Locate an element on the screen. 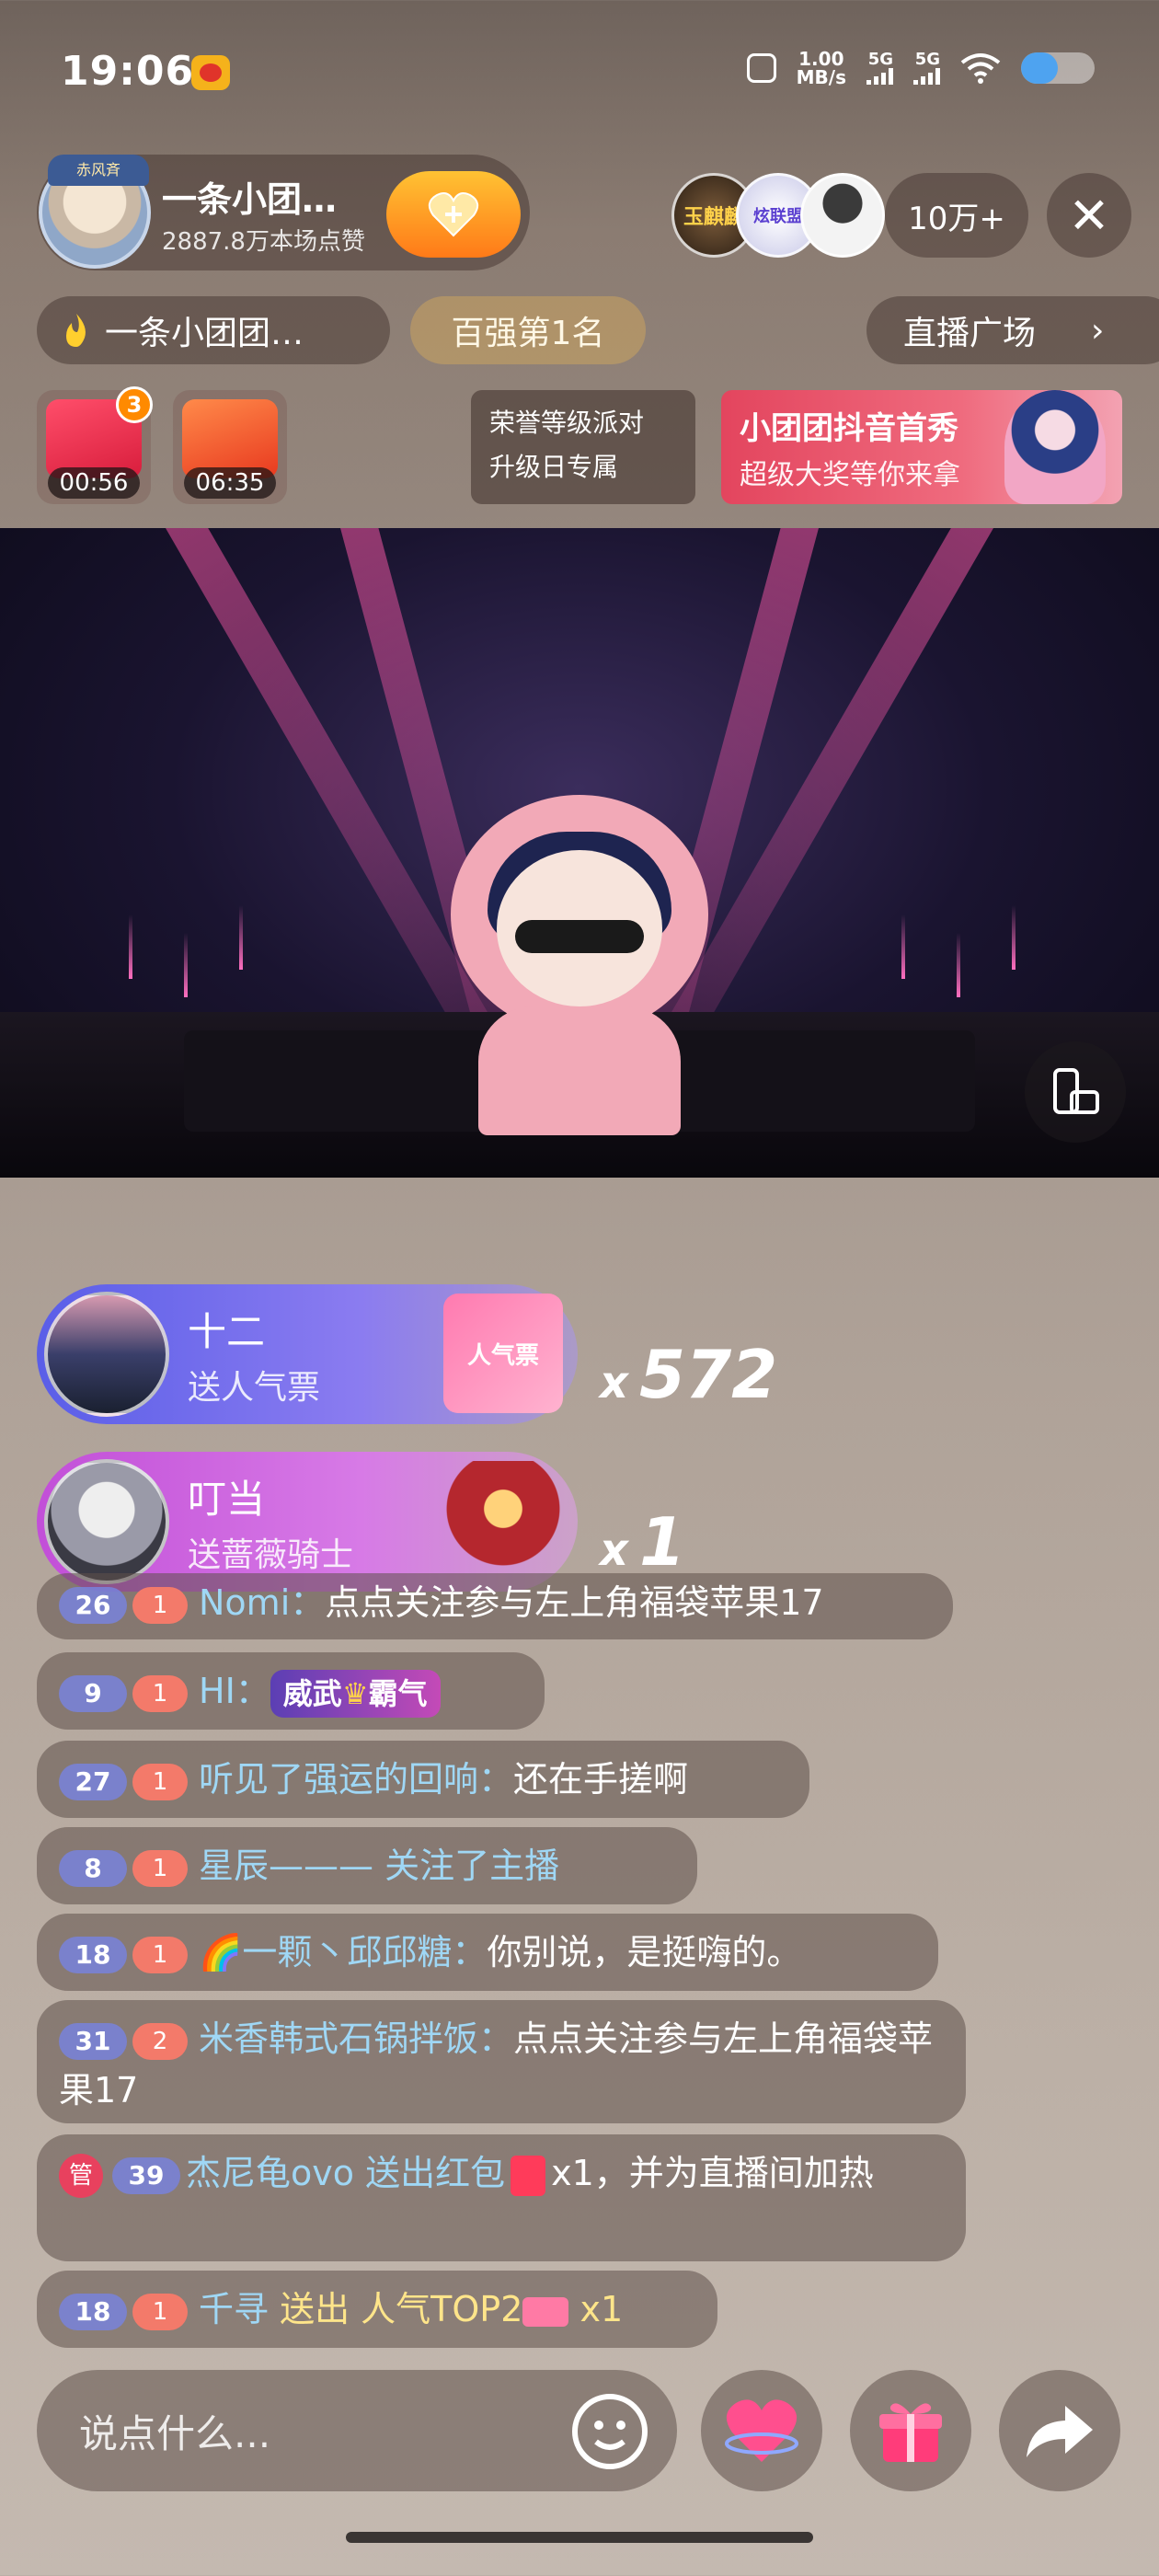  user-level-badge: 27 is located at coordinates (93, 1781).